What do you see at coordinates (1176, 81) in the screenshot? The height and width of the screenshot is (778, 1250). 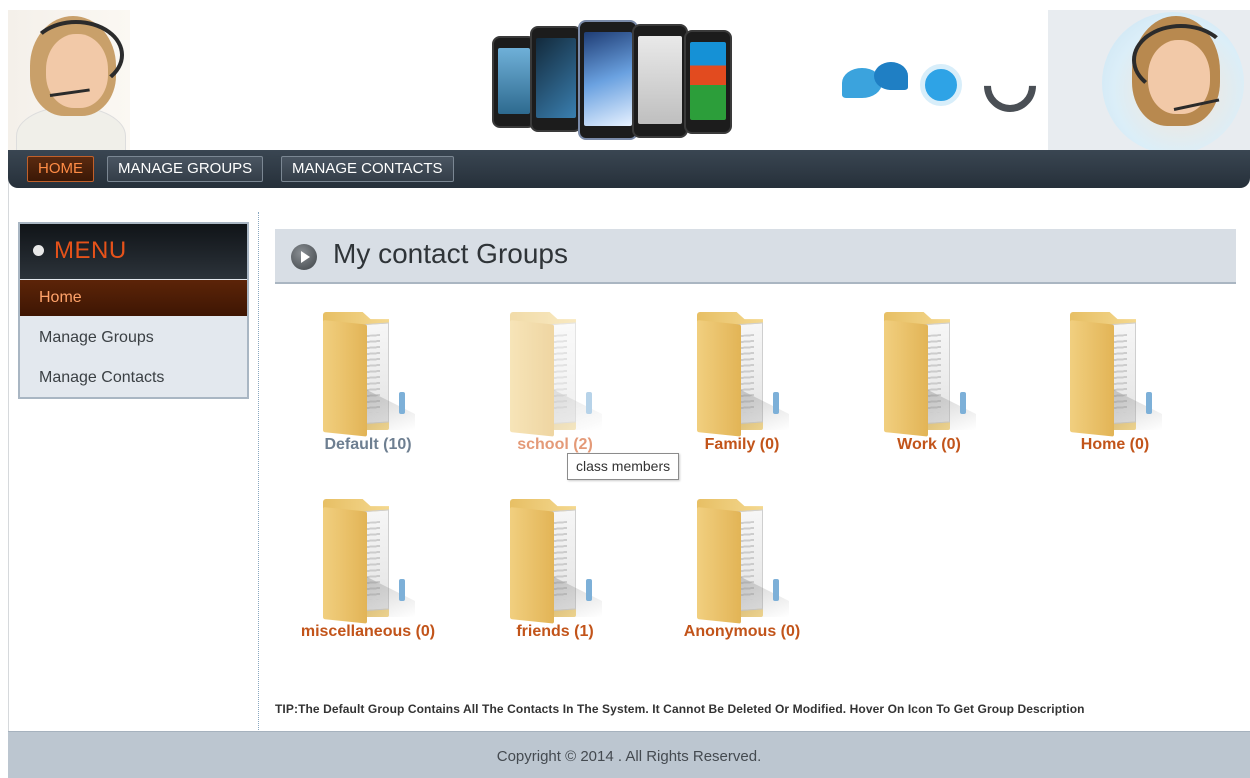 I see `support-agent-image-right` at bounding box center [1176, 81].